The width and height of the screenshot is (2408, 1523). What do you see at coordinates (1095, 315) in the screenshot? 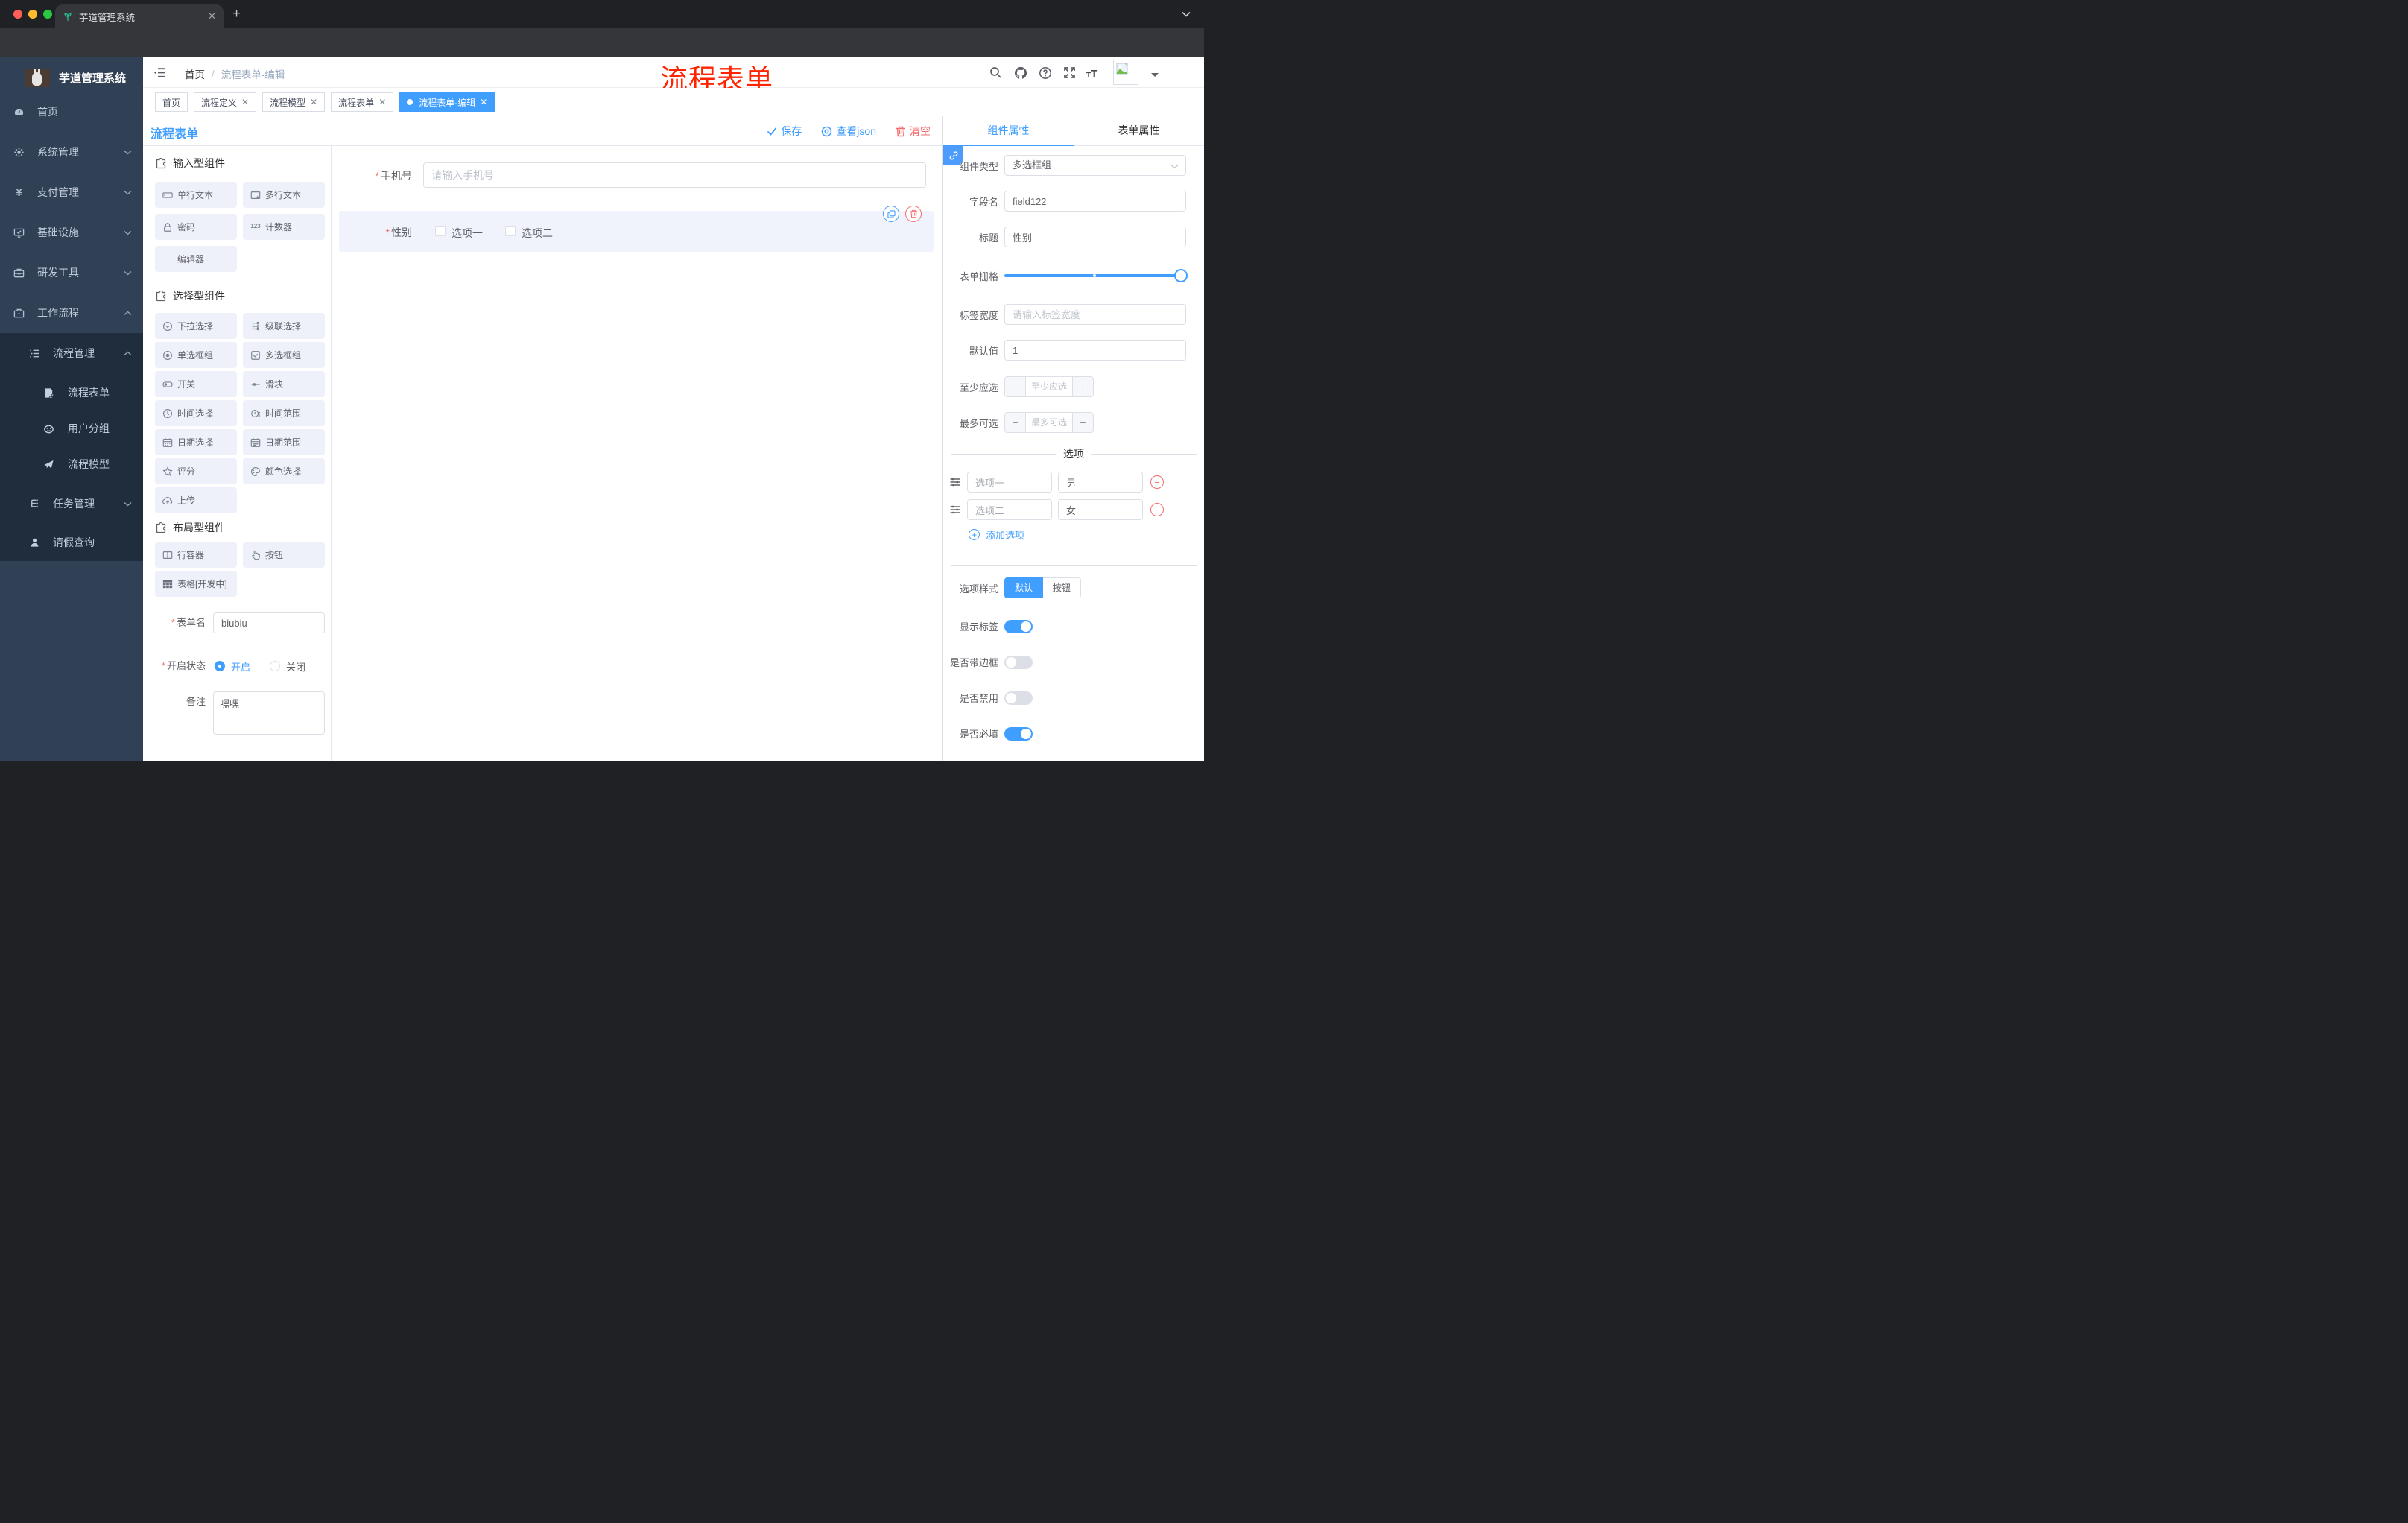
I see `label-width-input` at bounding box center [1095, 315].